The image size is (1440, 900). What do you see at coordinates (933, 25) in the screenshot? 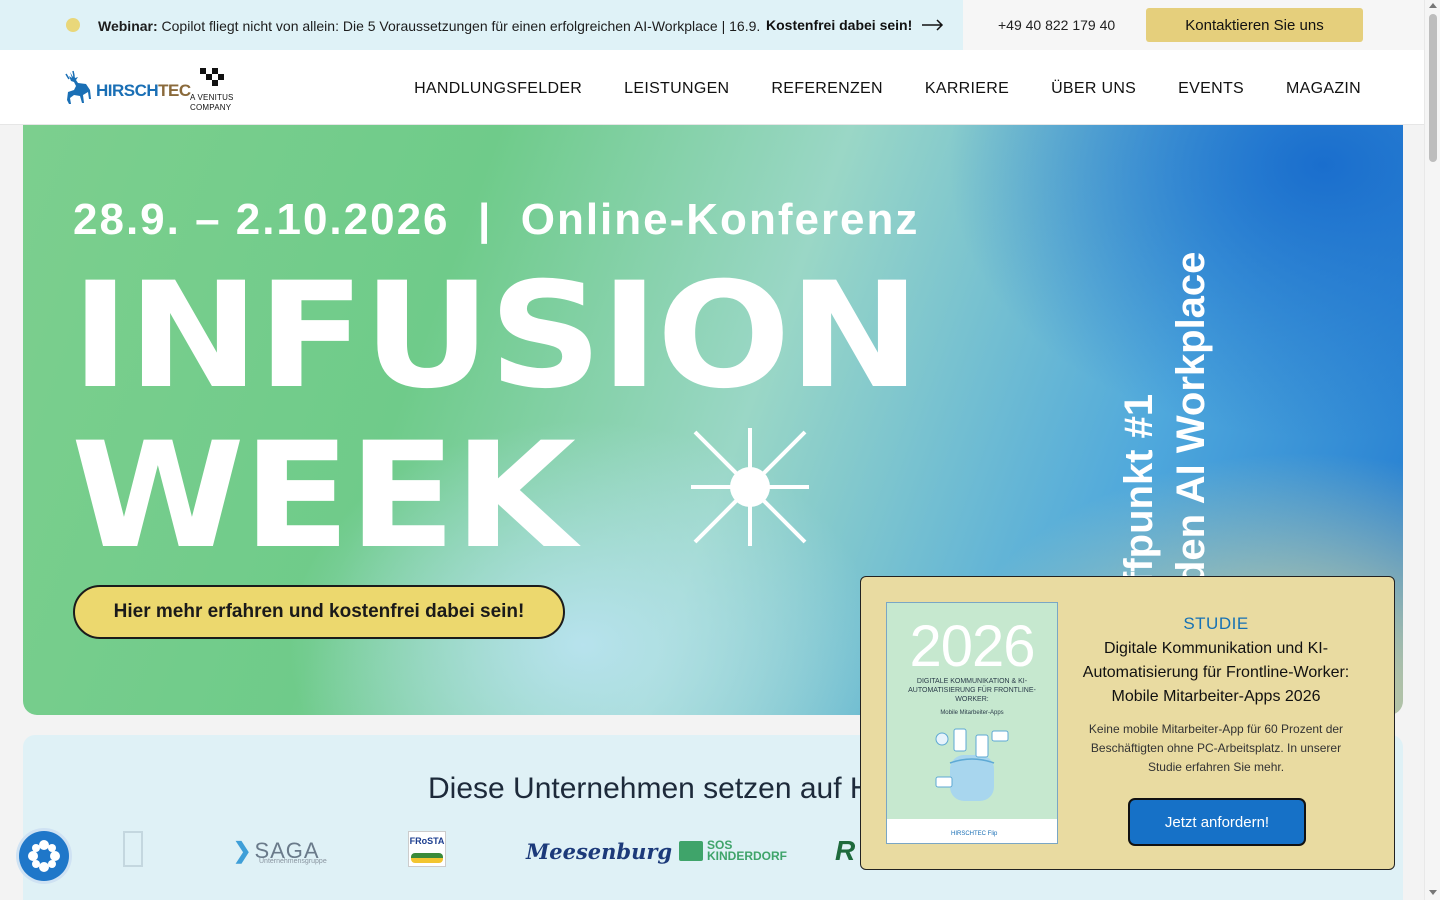
I see `arrow-right-icon` at bounding box center [933, 25].